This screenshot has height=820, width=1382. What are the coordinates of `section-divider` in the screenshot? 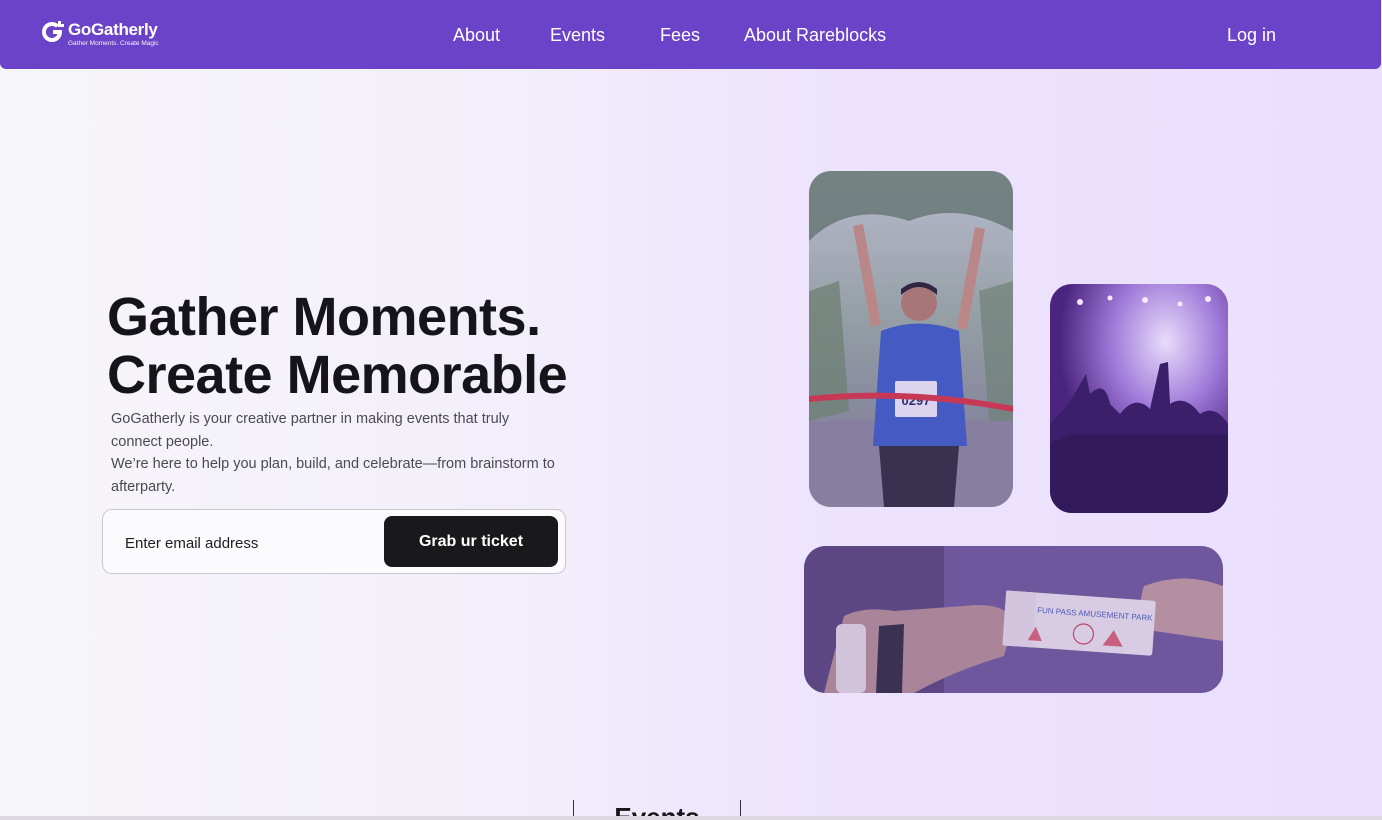 It's located at (691, 818).